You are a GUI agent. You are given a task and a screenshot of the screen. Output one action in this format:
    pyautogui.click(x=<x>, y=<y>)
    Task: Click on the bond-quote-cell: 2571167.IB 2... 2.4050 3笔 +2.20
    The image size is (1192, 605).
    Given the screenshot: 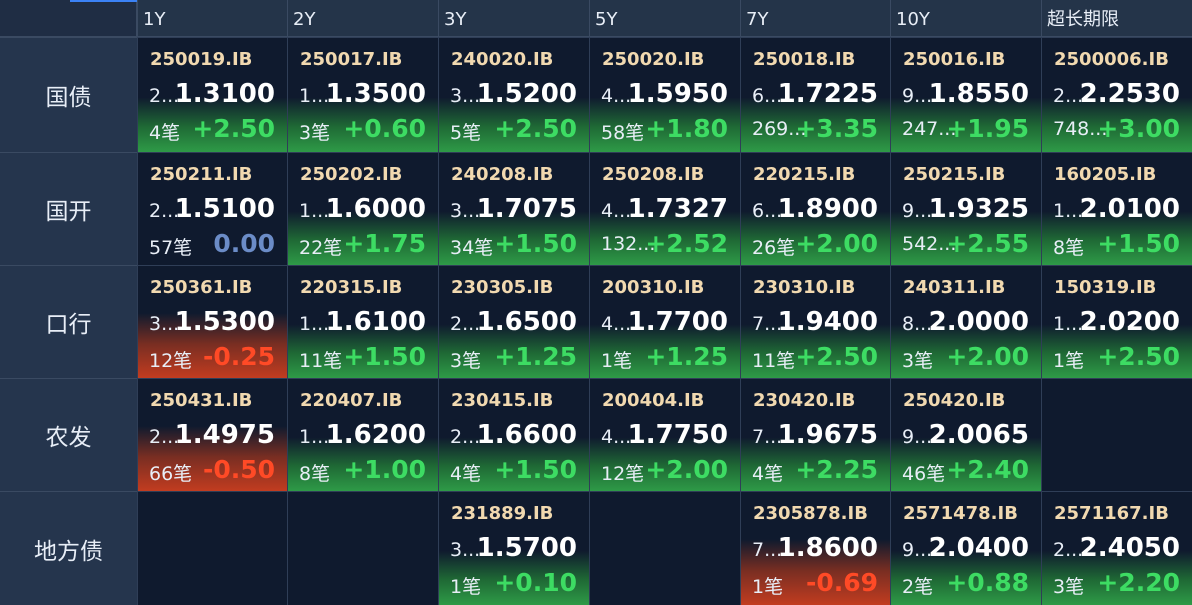 What is the action you would take?
    pyautogui.click(x=1116, y=548)
    